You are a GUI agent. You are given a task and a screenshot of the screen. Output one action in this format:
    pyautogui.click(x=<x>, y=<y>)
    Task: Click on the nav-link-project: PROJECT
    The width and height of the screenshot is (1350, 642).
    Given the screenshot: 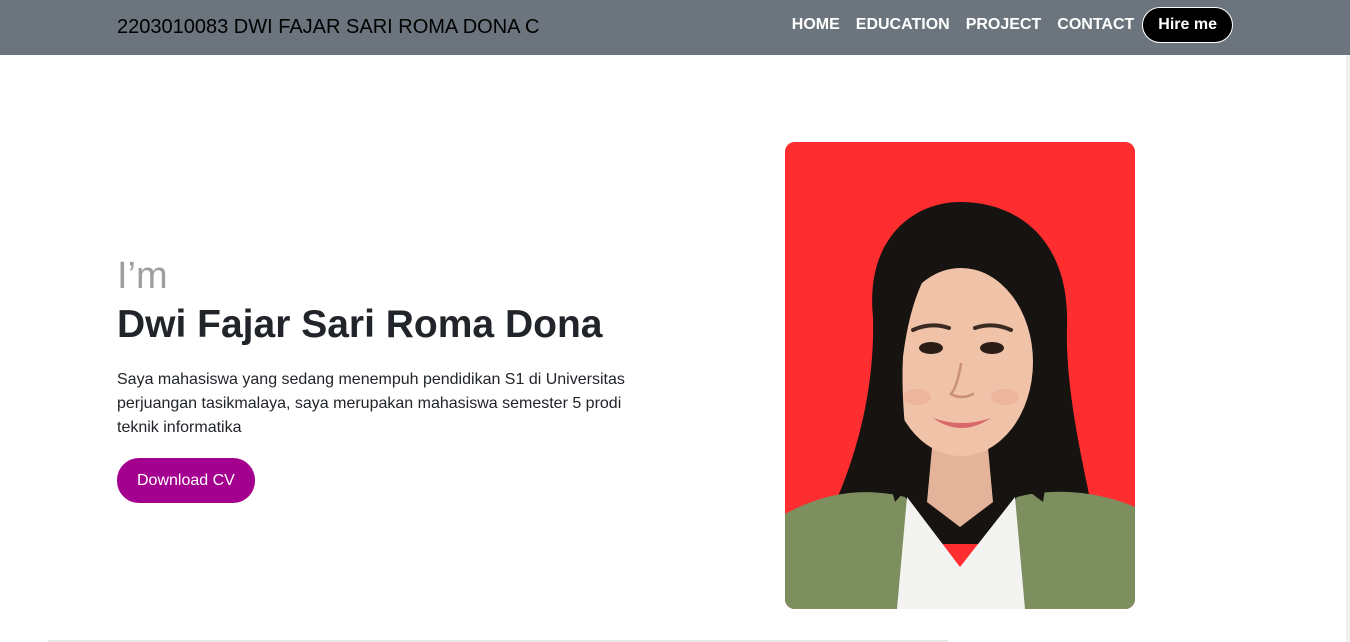 What is the action you would take?
    pyautogui.click(x=1004, y=25)
    